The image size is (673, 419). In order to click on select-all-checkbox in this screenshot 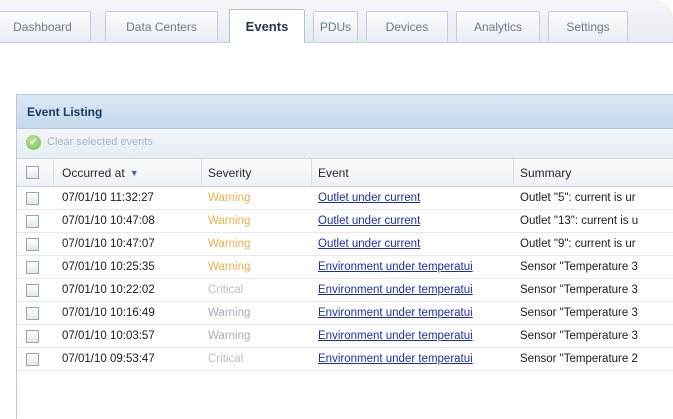, I will do `click(32, 172)`.